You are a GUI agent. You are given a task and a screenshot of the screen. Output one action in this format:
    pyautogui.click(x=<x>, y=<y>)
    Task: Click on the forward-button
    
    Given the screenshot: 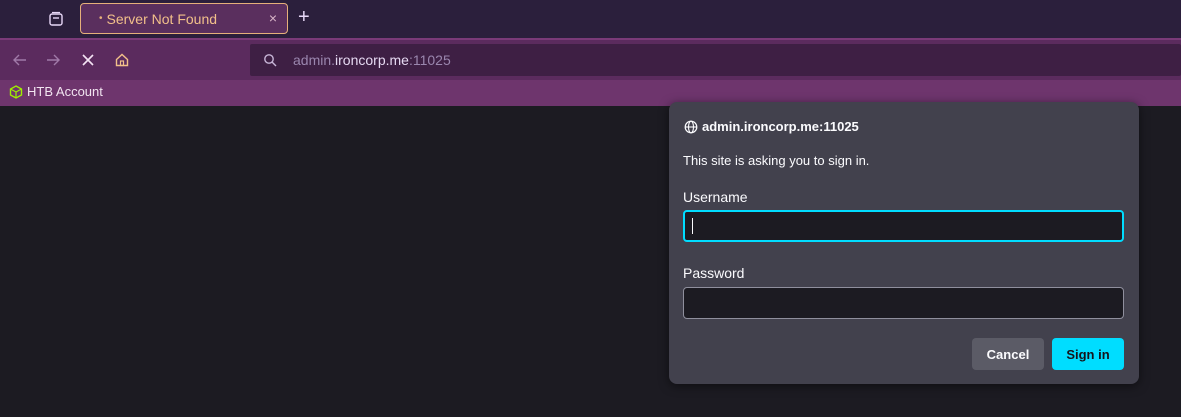 What is the action you would take?
    pyautogui.click(x=53, y=60)
    